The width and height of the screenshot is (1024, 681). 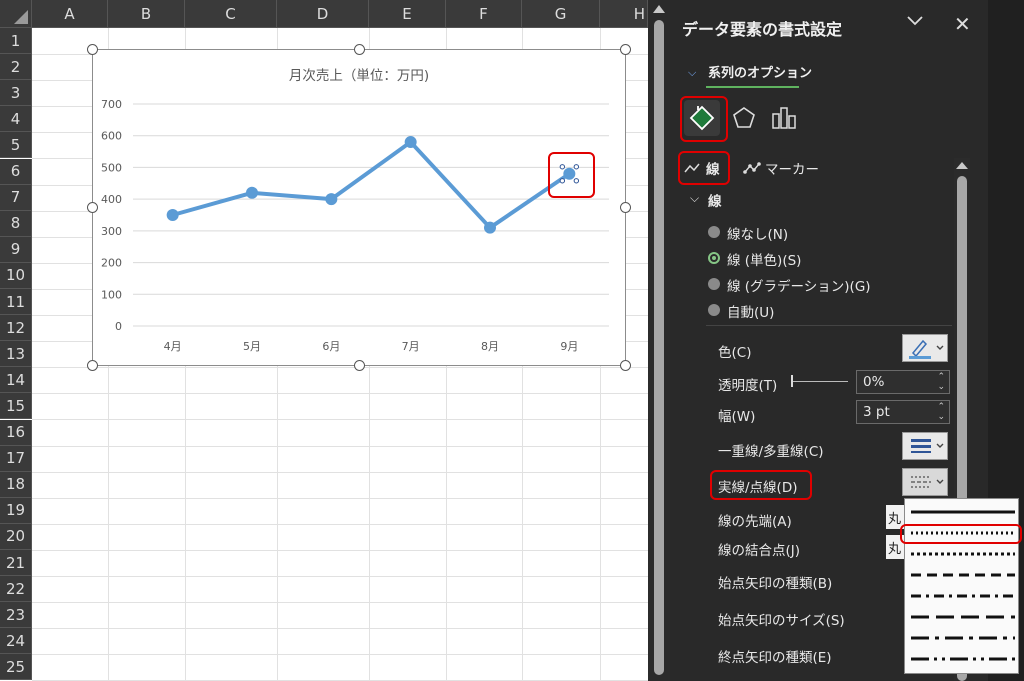 I want to click on resize-handle-mr, so click(x=625, y=207).